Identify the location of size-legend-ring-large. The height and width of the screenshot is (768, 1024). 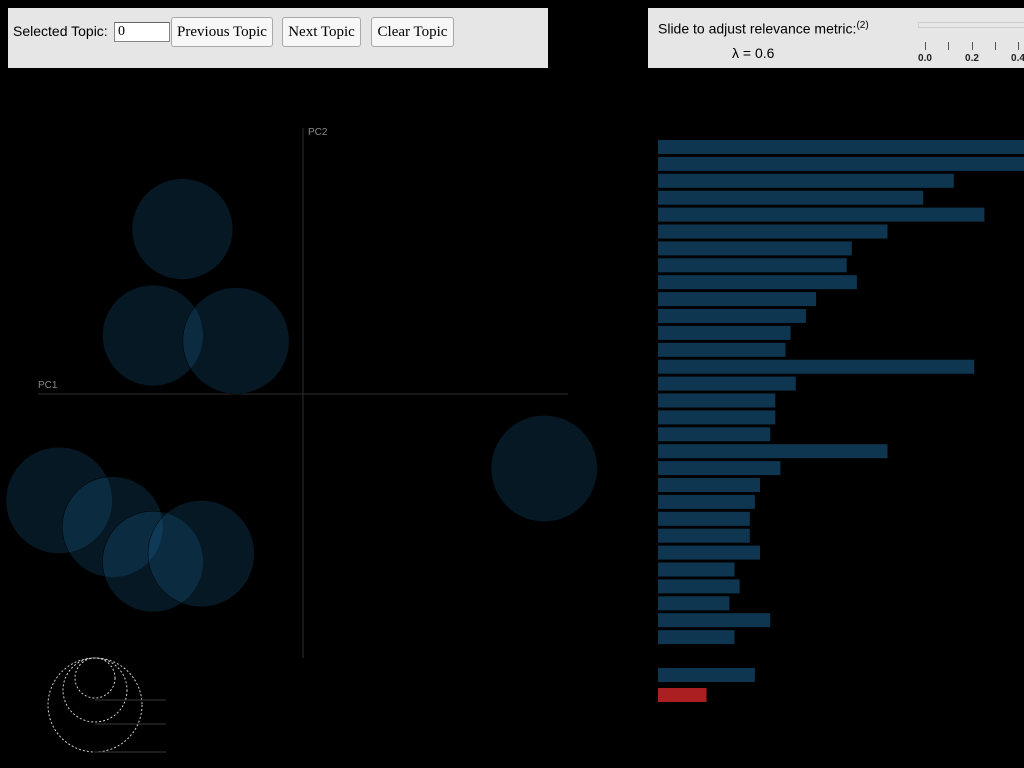
(95, 705).